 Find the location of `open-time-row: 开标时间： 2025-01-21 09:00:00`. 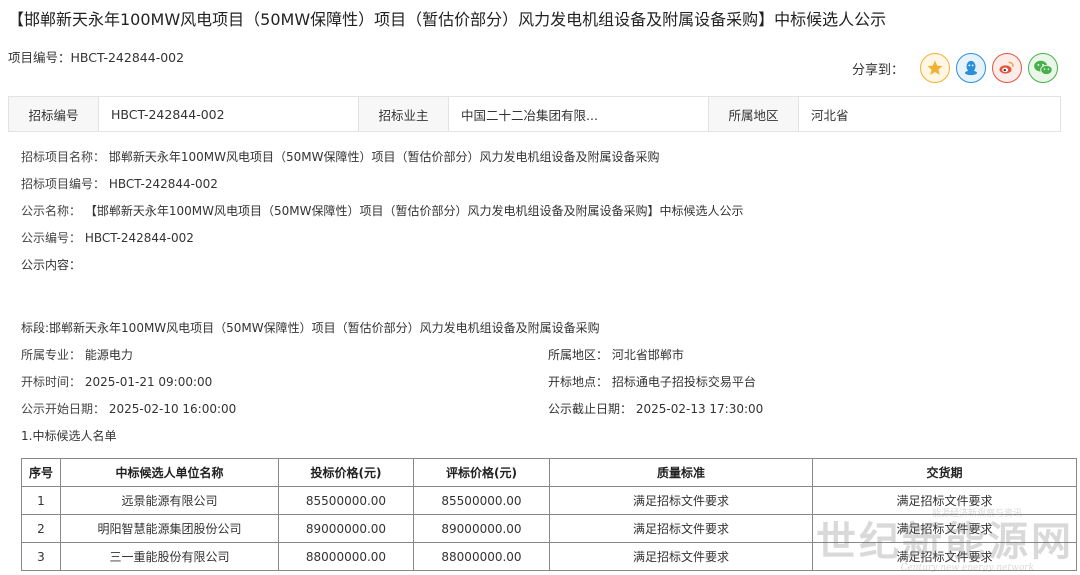

open-time-row: 开标时间： 2025-01-21 09:00:00 is located at coordinates (116, 381).